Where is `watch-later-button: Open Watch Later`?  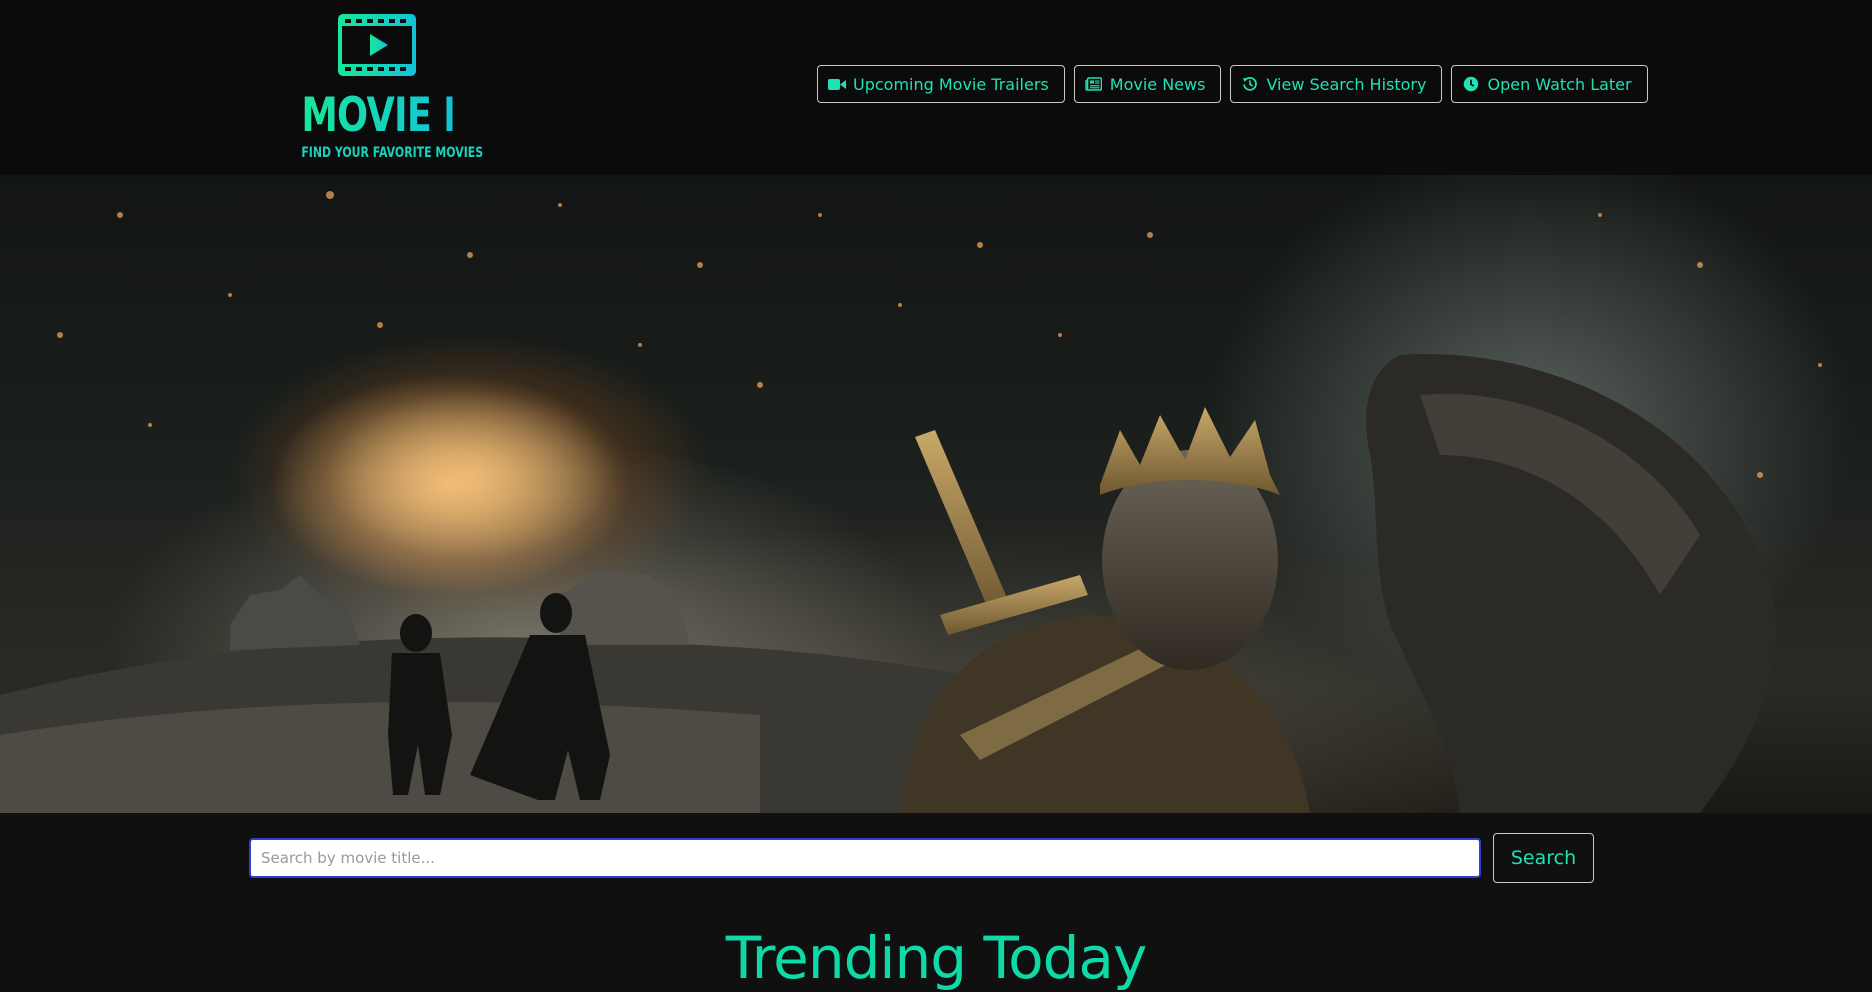
watch-later-button: Open Watch Later is located at coordinates (1549, 84).